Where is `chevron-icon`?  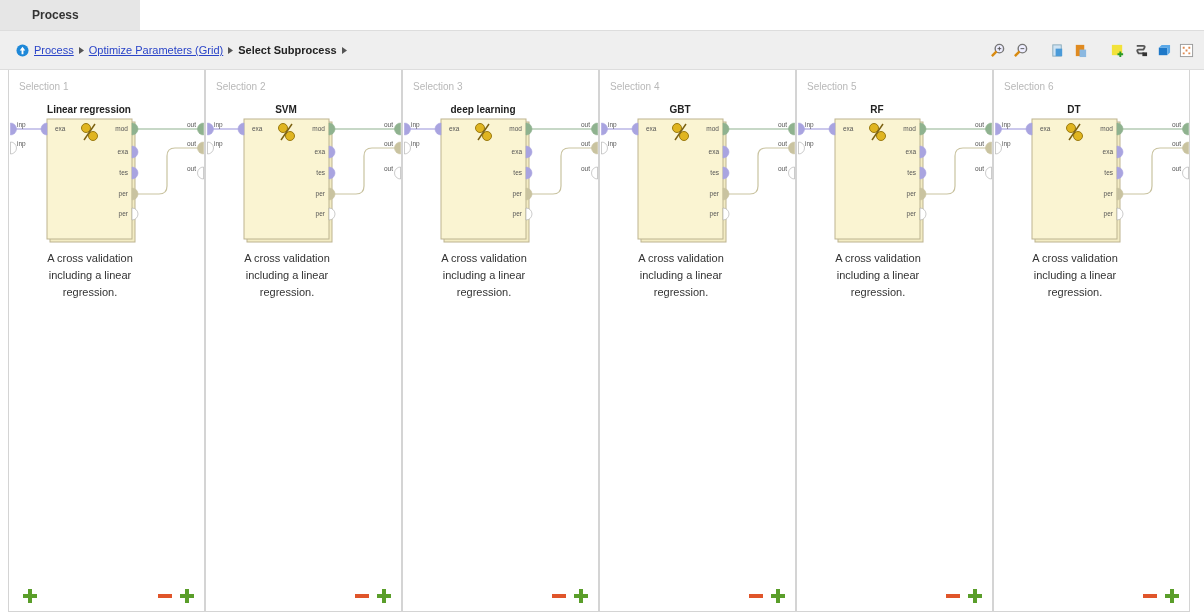 chevron-icon is located at coordinates (81, 50).